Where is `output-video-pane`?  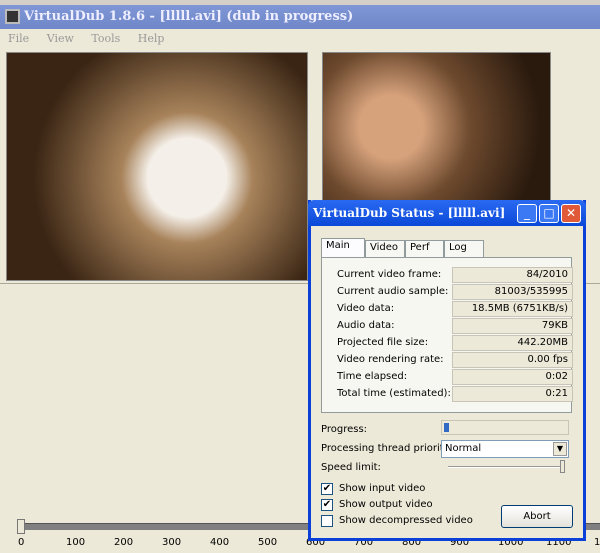 output-video-pane is located at coordinates (436, 127).